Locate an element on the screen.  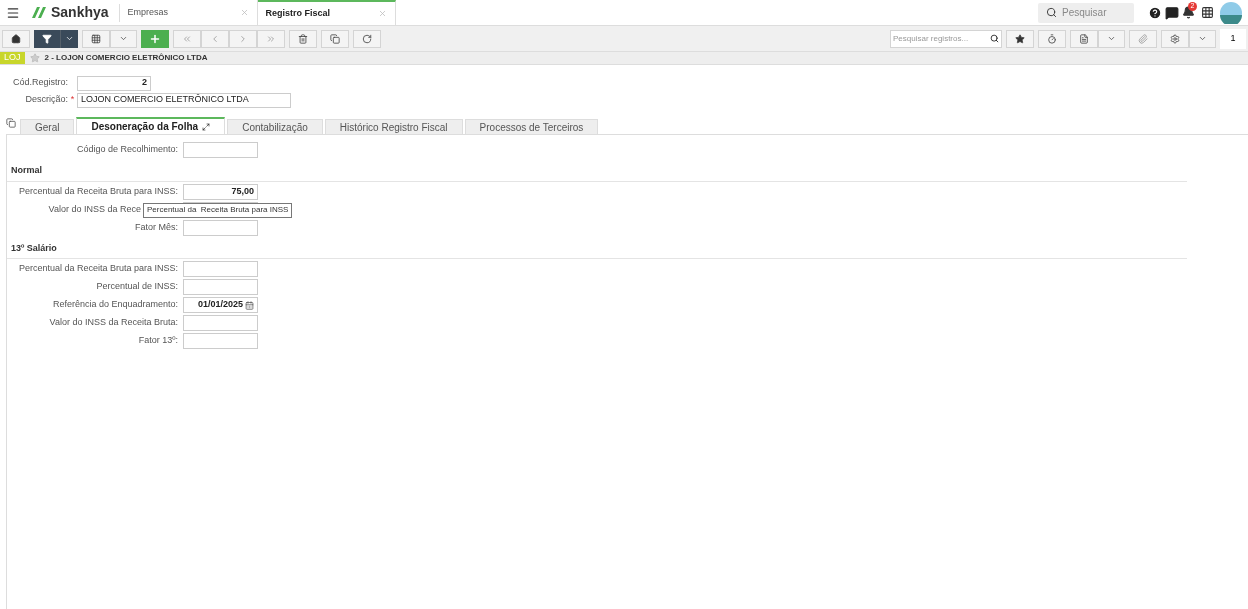
calendar-icon is located at coordinates (249, 305).